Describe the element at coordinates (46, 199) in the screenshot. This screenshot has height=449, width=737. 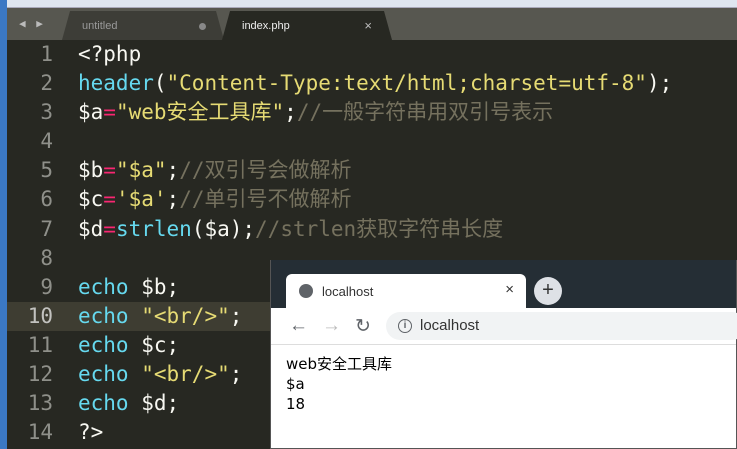
I see `line-number: 6` at that location.